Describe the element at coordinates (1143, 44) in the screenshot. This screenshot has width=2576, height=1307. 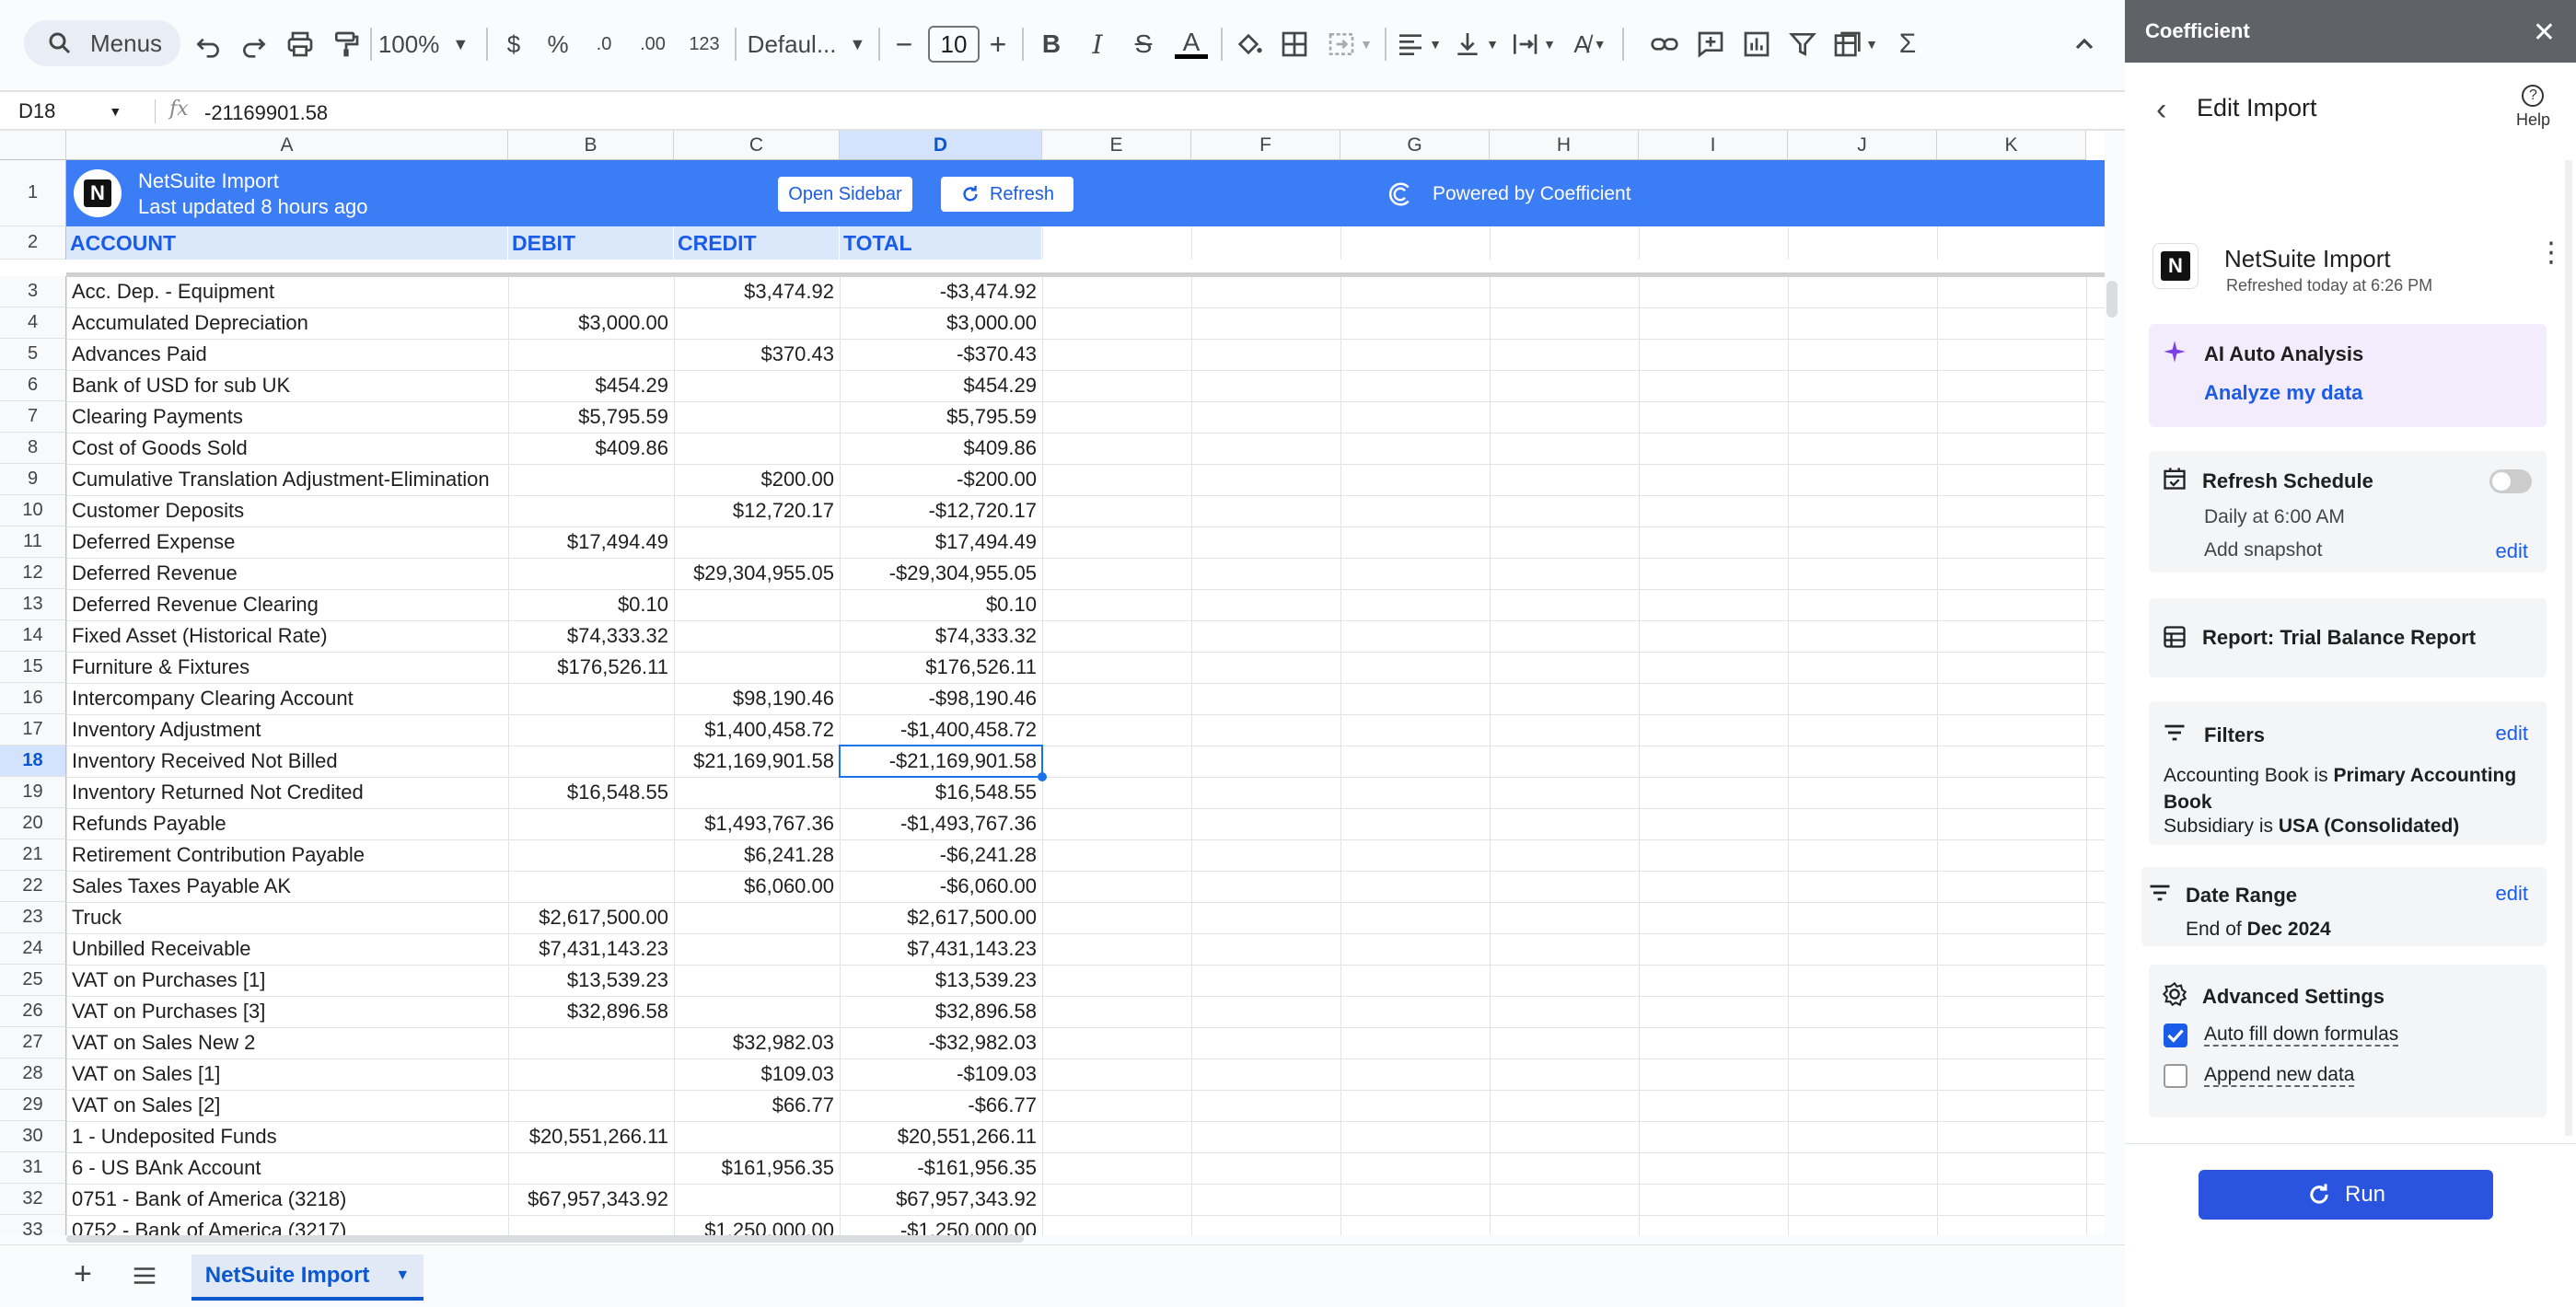
I see `strikethrough-button: S` at that location.